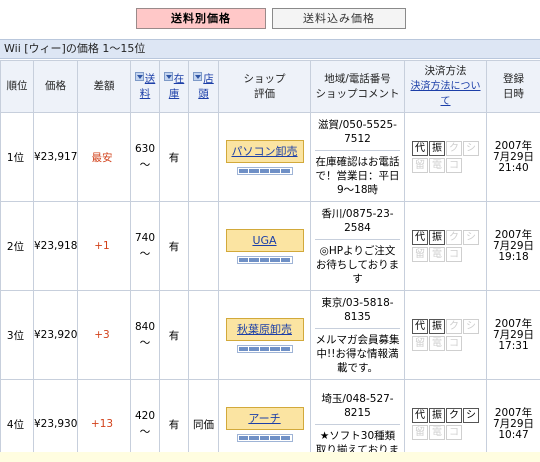  Describe the element at coordinates (179, 79) in the screenshot. I see `sort-stock-link: 在` at that location.